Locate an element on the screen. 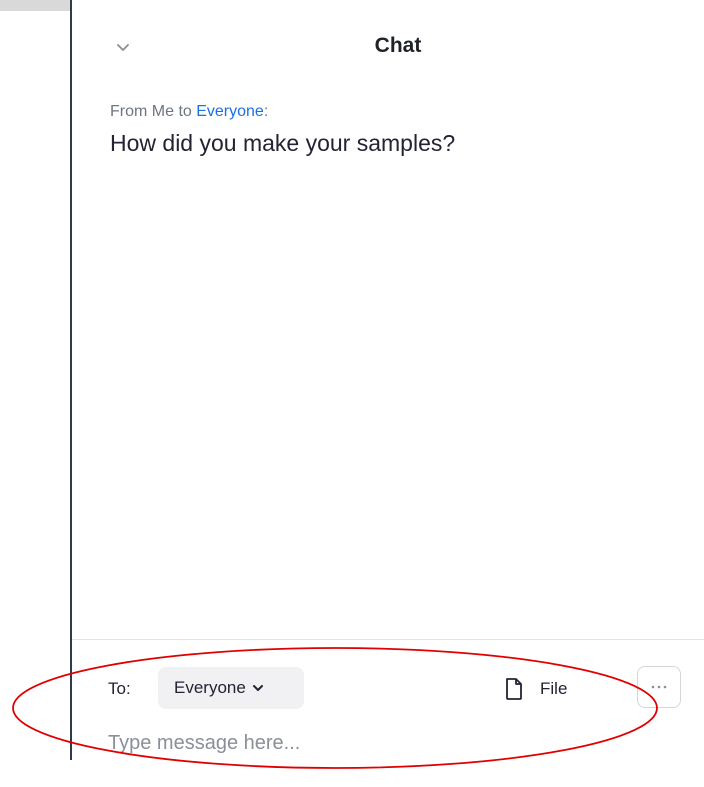 This screenshot has width=704, height=787. chevron-down-icon is located at coordinates (258, 688).